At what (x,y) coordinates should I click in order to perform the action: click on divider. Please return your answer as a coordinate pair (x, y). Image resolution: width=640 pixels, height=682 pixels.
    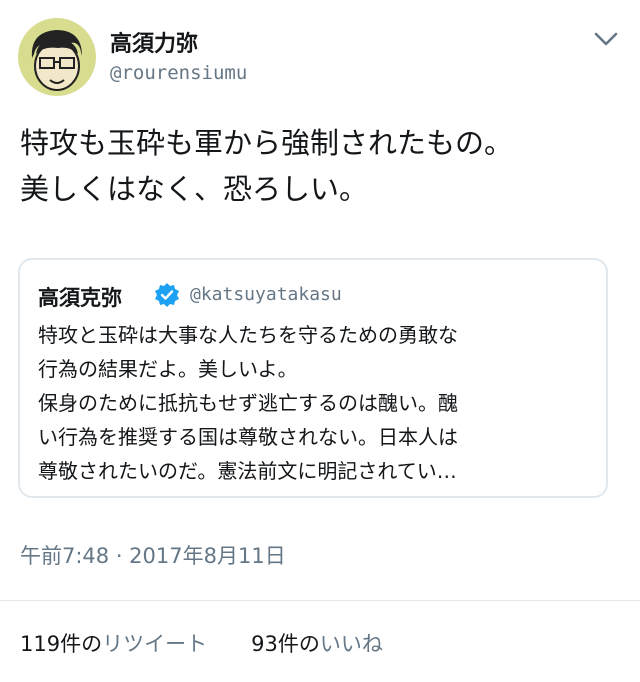
    Looking at the image, I should click on (320, 600).